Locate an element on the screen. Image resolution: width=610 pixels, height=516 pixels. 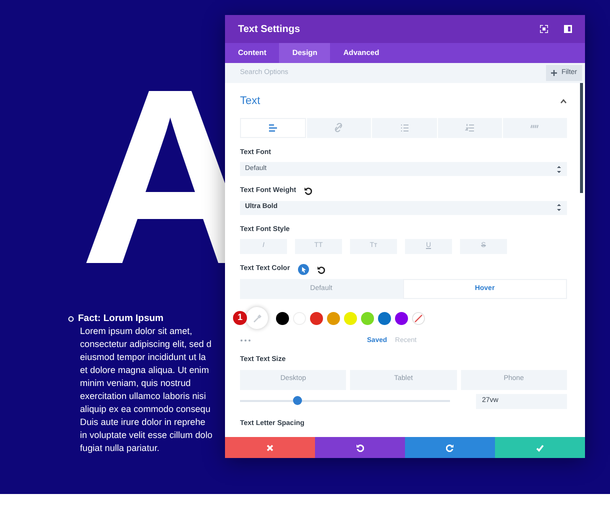
body-text-line: exercitation ullamco laboris nisi is located at coordinates (143, 396).